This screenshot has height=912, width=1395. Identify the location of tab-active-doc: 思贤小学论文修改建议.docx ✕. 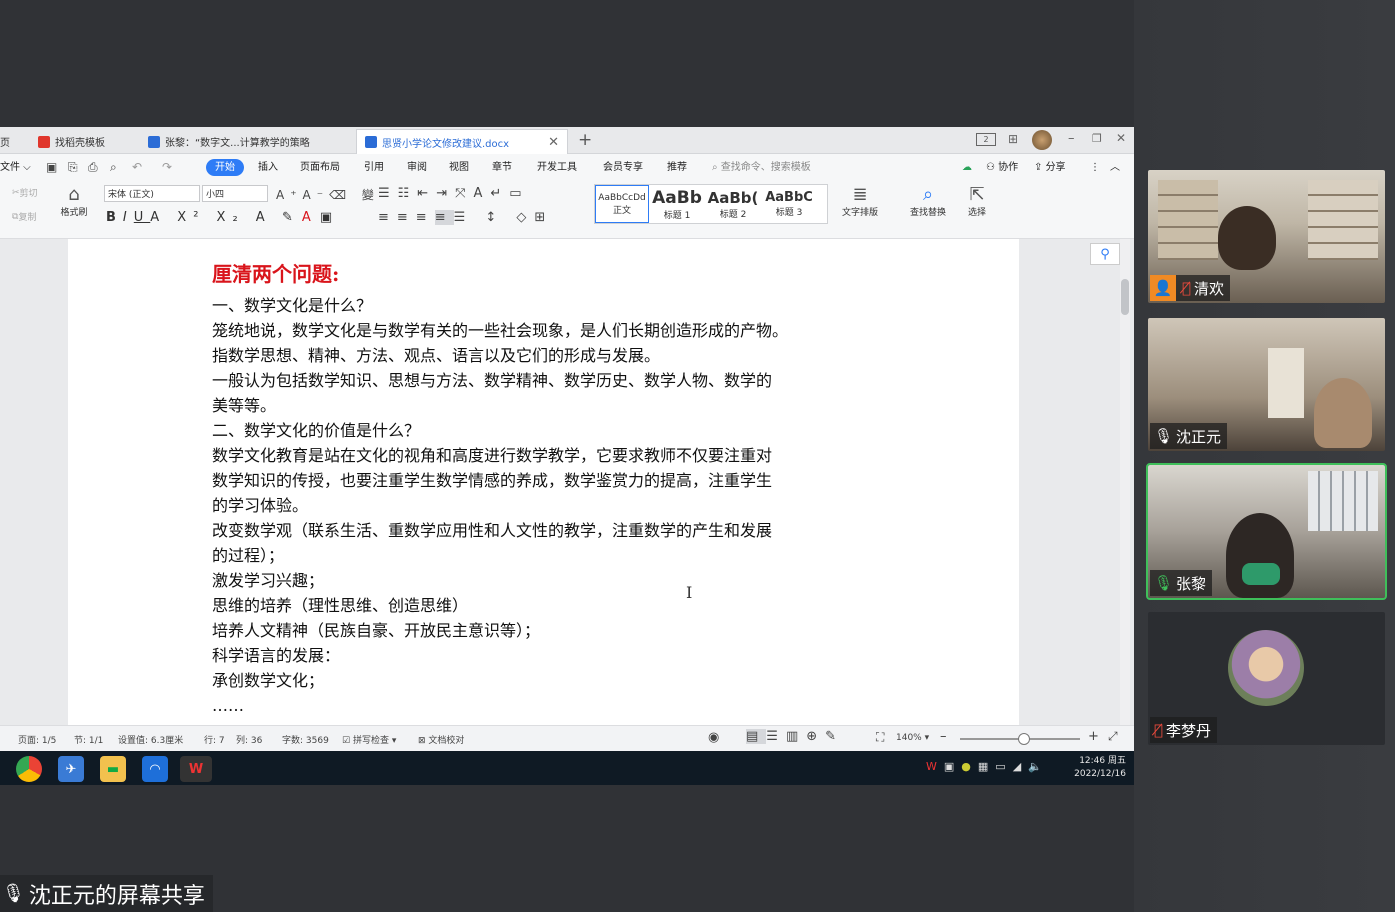
(462, 141).